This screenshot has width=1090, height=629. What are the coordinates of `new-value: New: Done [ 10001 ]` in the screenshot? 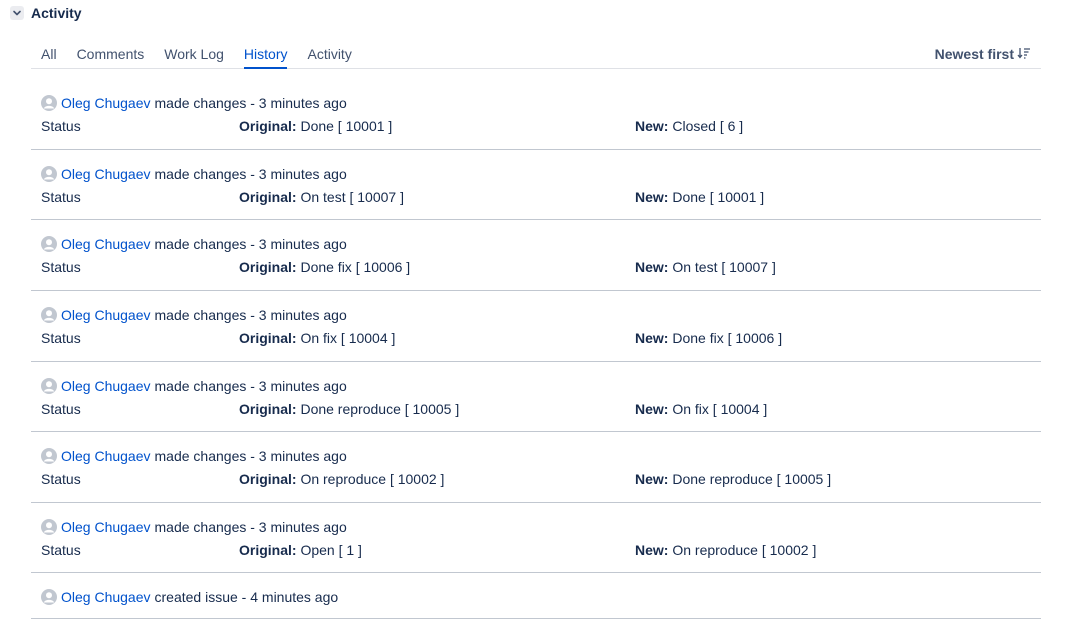 It's located at (699, 197).